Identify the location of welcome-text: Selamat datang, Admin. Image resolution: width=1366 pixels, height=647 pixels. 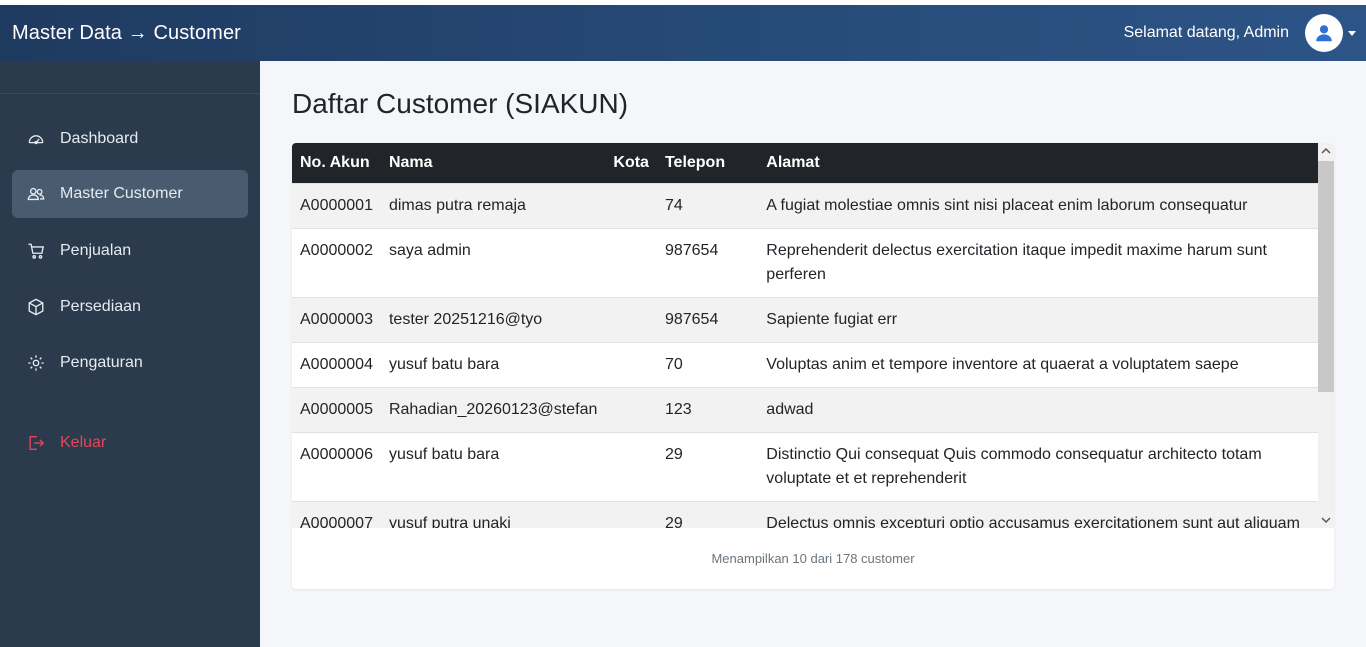
(1206, 32).